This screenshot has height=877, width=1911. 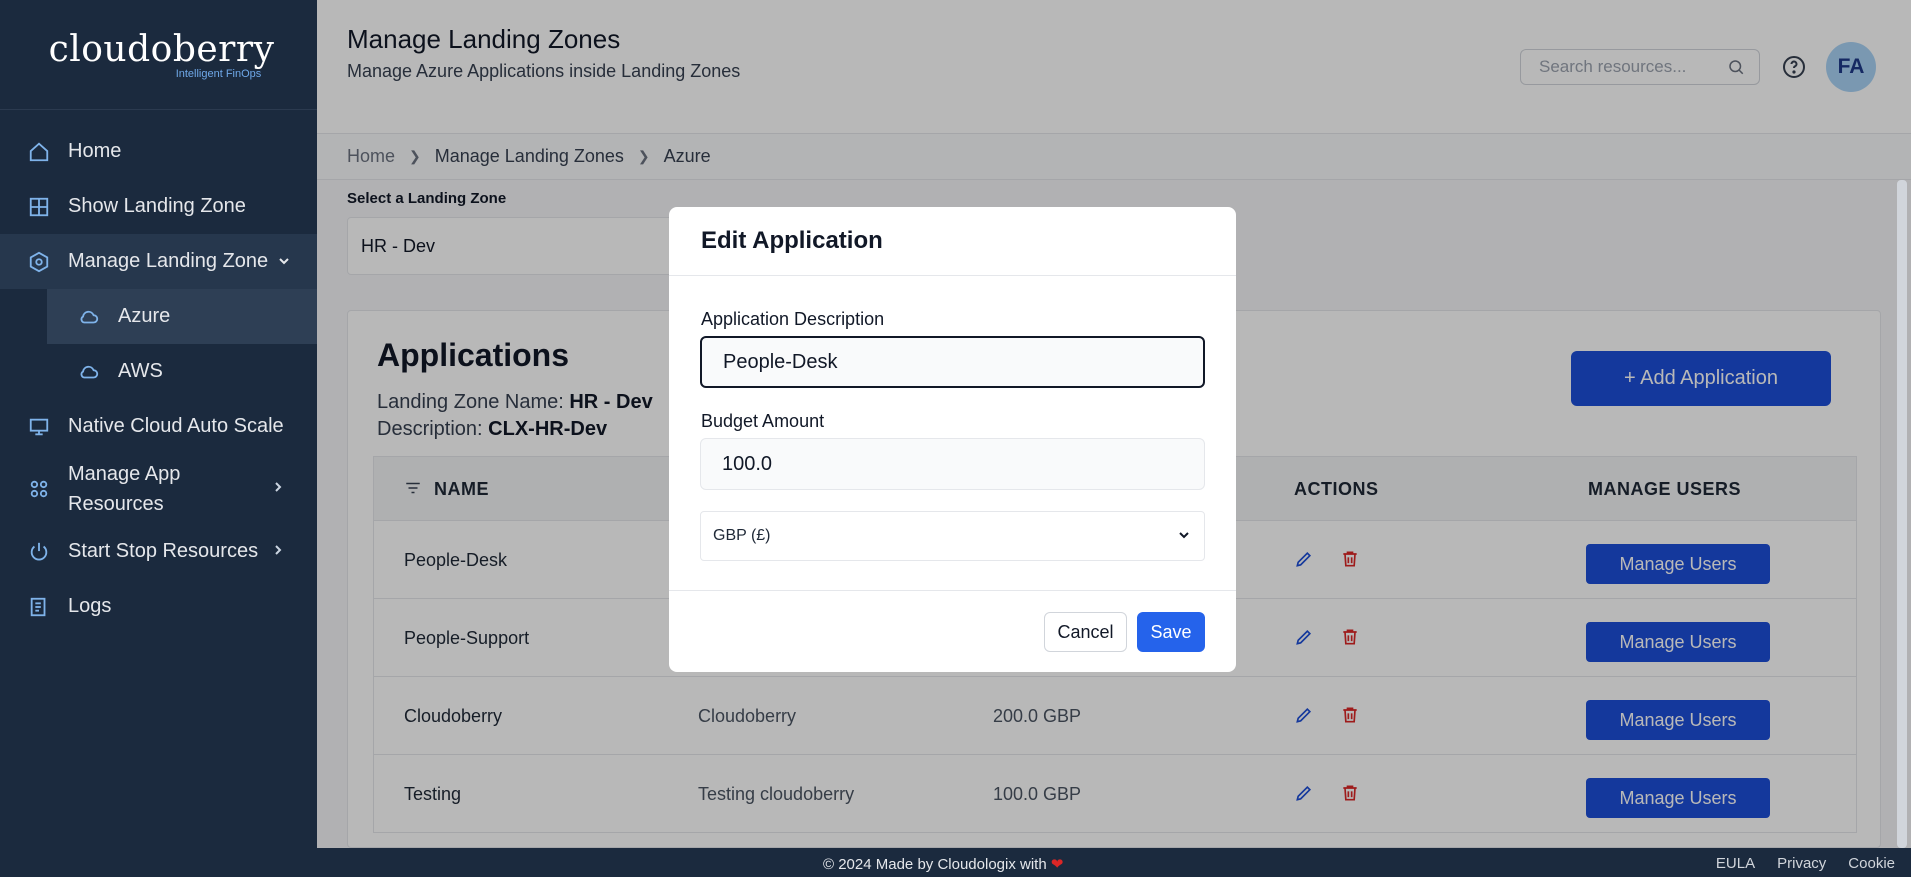 I want to click on copyright-text: © 2024 Made by Cloudologix with, so click(x=935, y=864).